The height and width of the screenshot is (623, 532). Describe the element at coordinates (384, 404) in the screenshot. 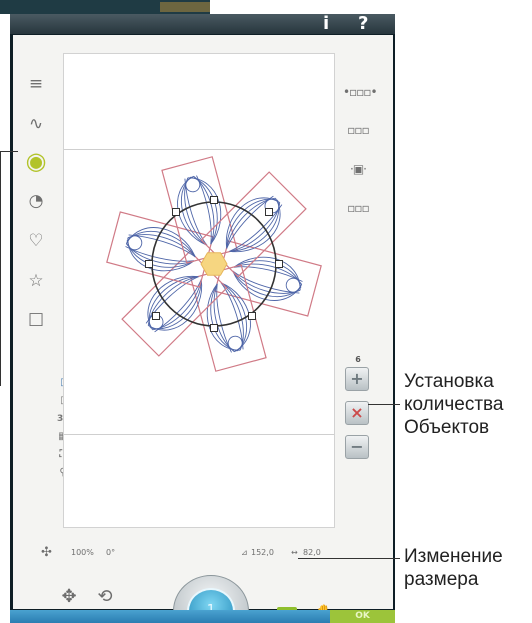

I see `count-callout-line` at that location.